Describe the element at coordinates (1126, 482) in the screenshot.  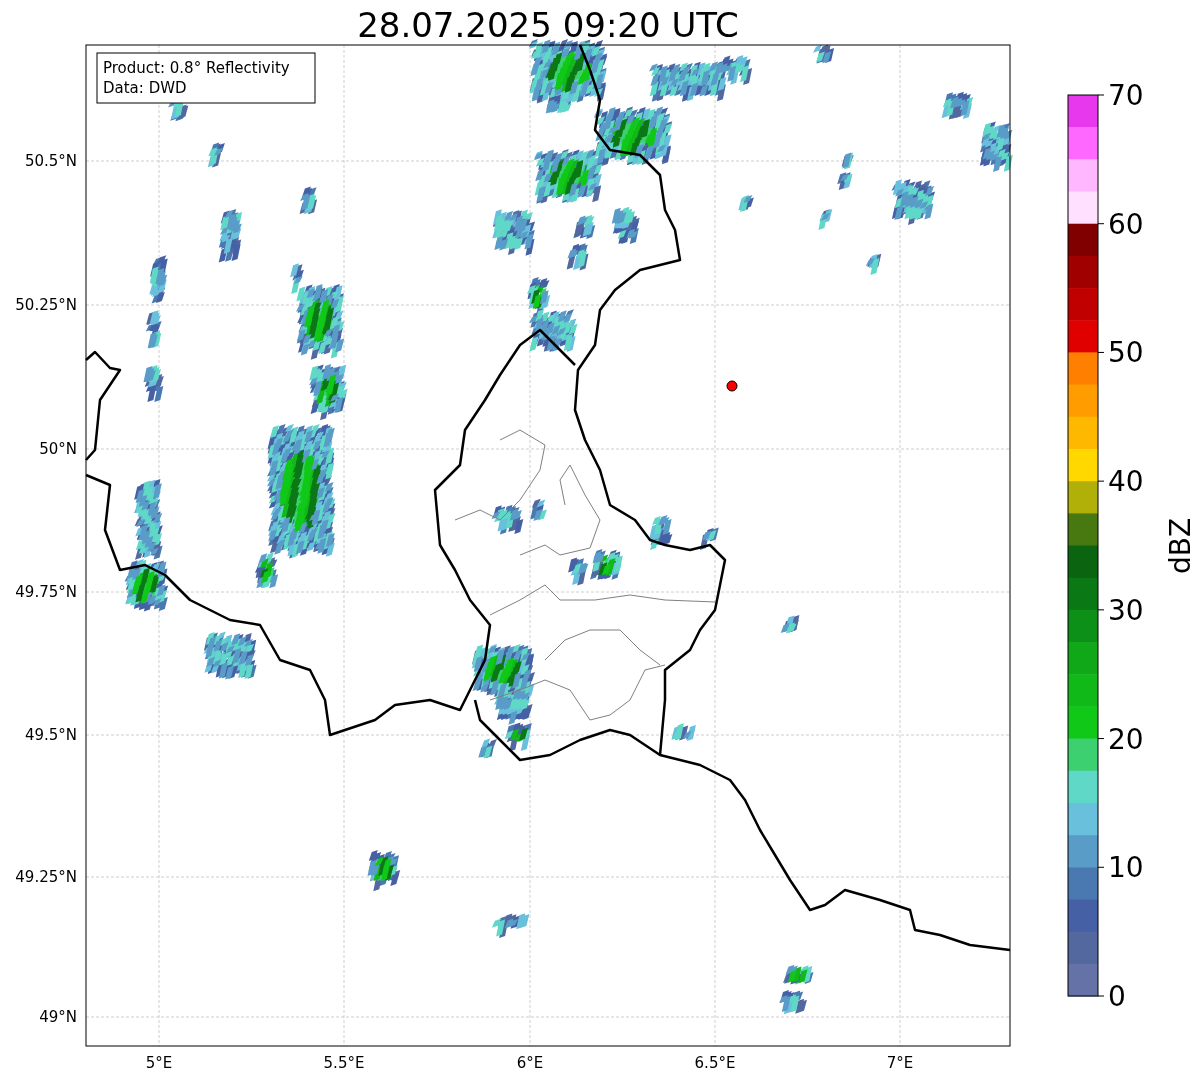
I see `colorbar-tick-label: 40` at that location.